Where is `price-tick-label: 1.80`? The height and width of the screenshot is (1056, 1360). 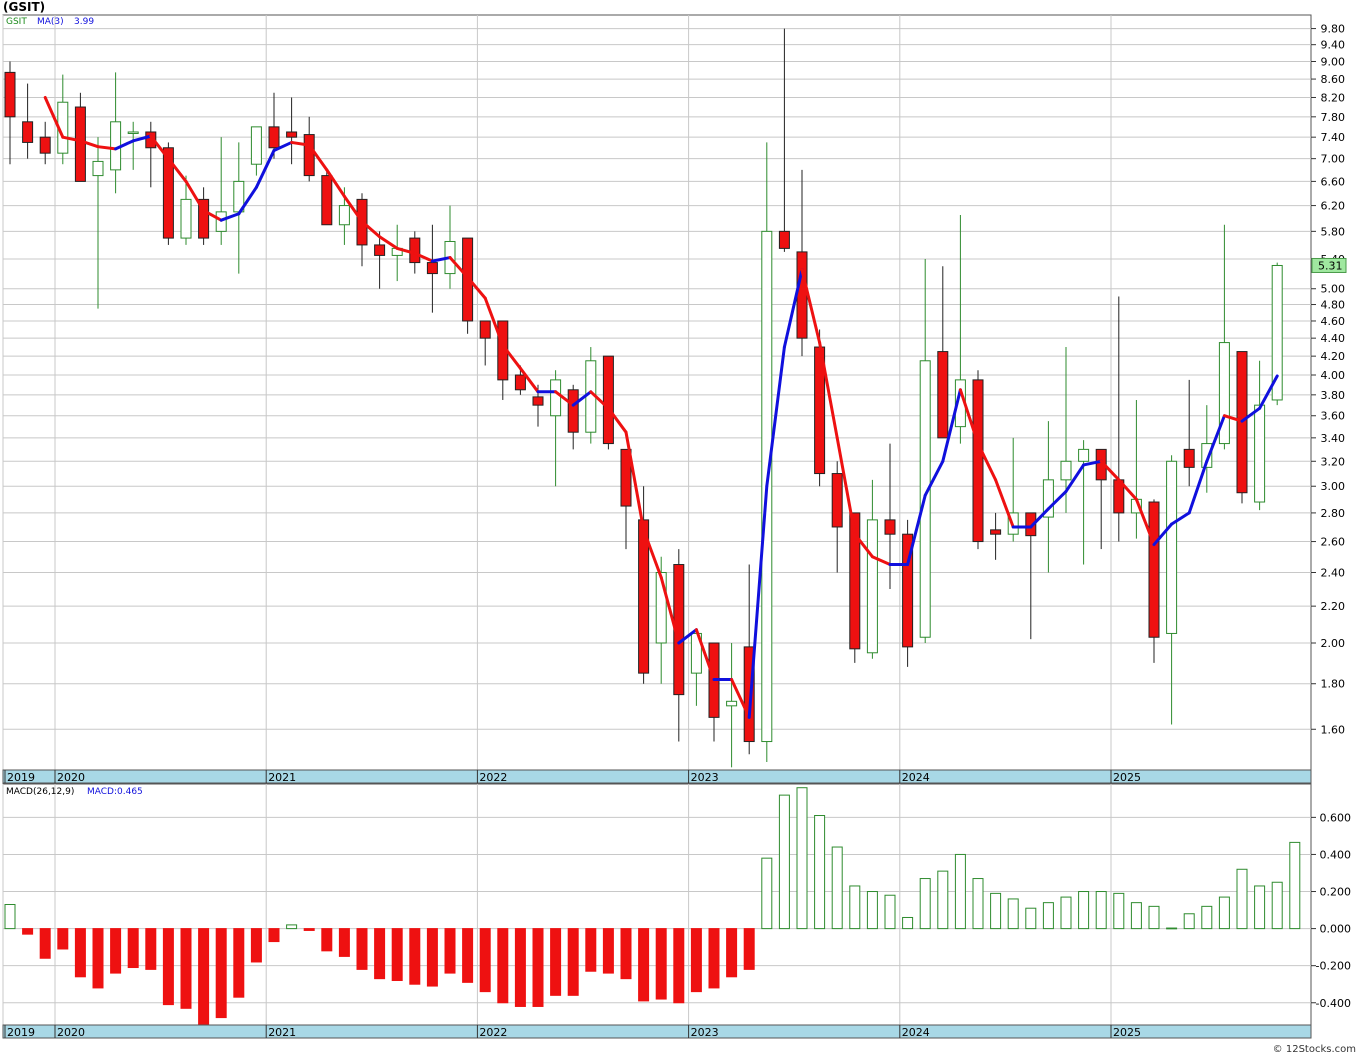
price-tick-label: 1.80 is located at coordinates (1333, 684).